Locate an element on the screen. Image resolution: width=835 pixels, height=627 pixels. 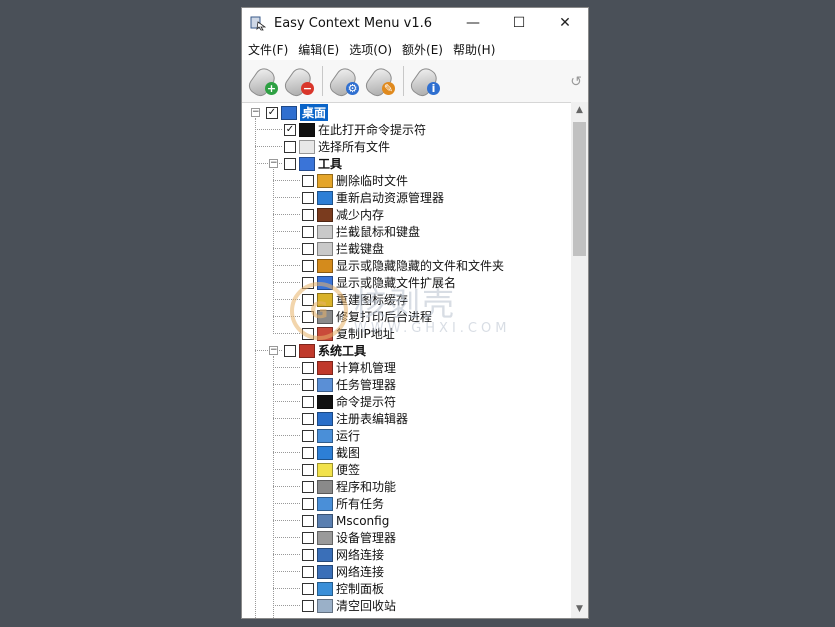
tree-item: 清空回收站 is located at coordinates (349, 605).